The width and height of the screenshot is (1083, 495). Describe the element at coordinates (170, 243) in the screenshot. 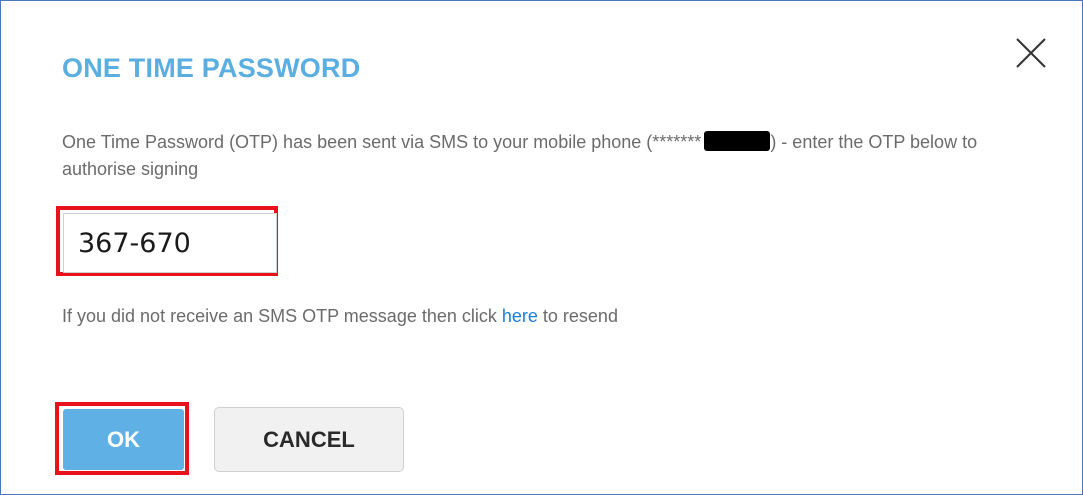

I see `otp-input` at that location.